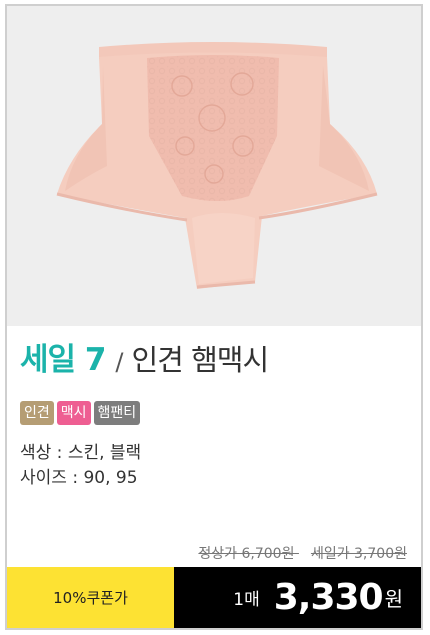  What do you see at coordinates (117, 413) in the screenshot?
I see `tag-hem-panty: 햄팬티` at bounding box center [117, 413].